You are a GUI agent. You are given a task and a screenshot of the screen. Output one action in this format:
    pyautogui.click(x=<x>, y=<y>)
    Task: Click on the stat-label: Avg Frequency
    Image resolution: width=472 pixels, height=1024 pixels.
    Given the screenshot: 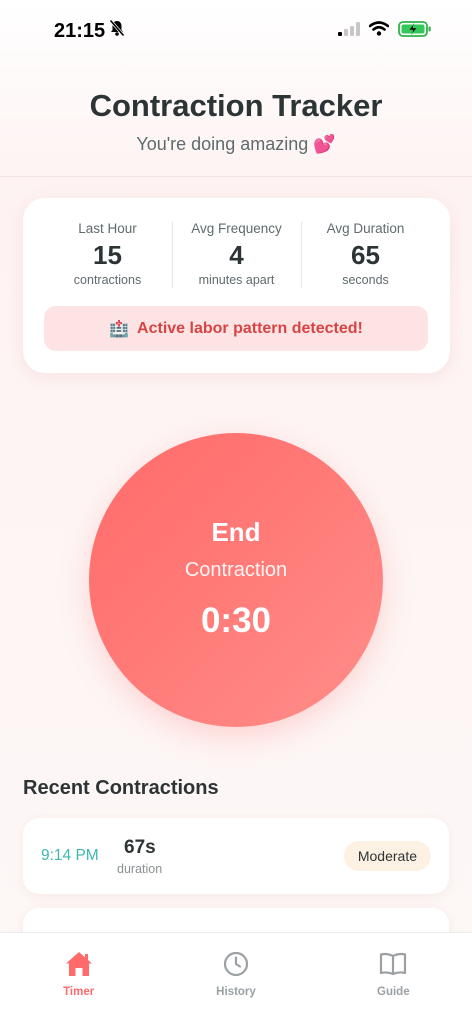 What is the action you would take?
    pyautogui.click(x=236, y=228)
    